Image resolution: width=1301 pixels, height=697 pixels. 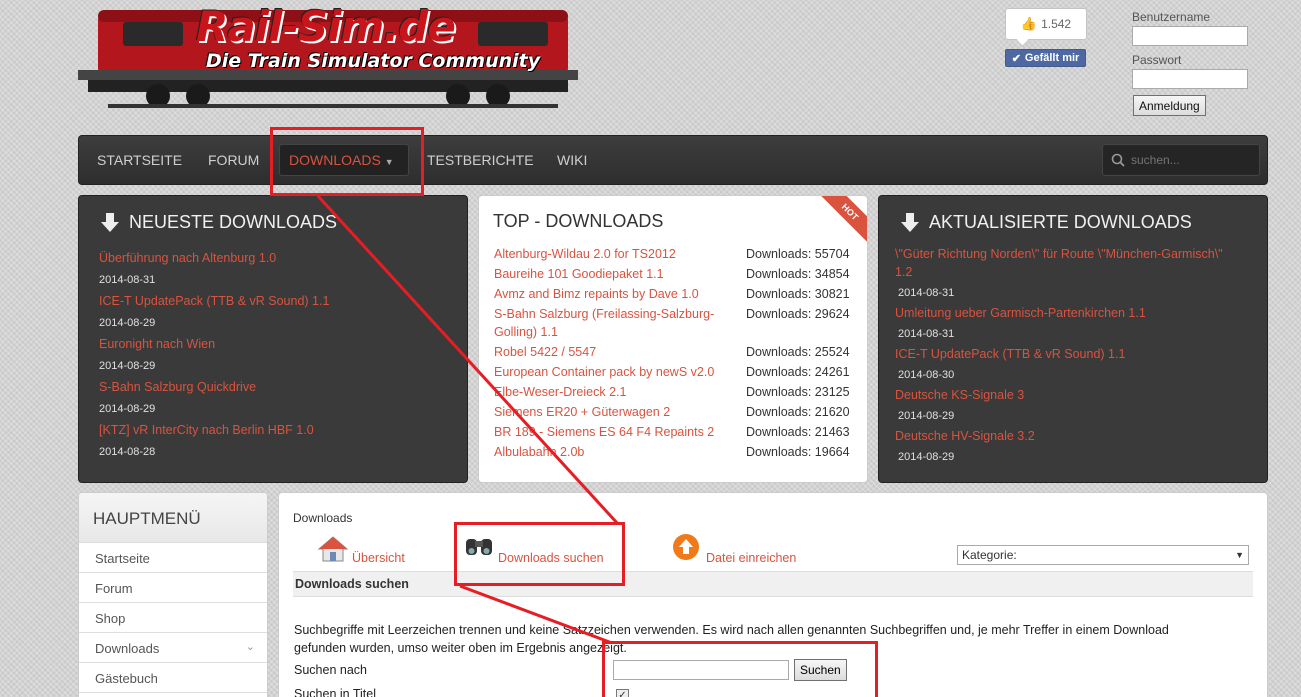 What do you see at coordinates (373, 61) in the screenshot?
I see `logo-subtitle: Die Train Simulator Community` at bounding box center [373, 61].